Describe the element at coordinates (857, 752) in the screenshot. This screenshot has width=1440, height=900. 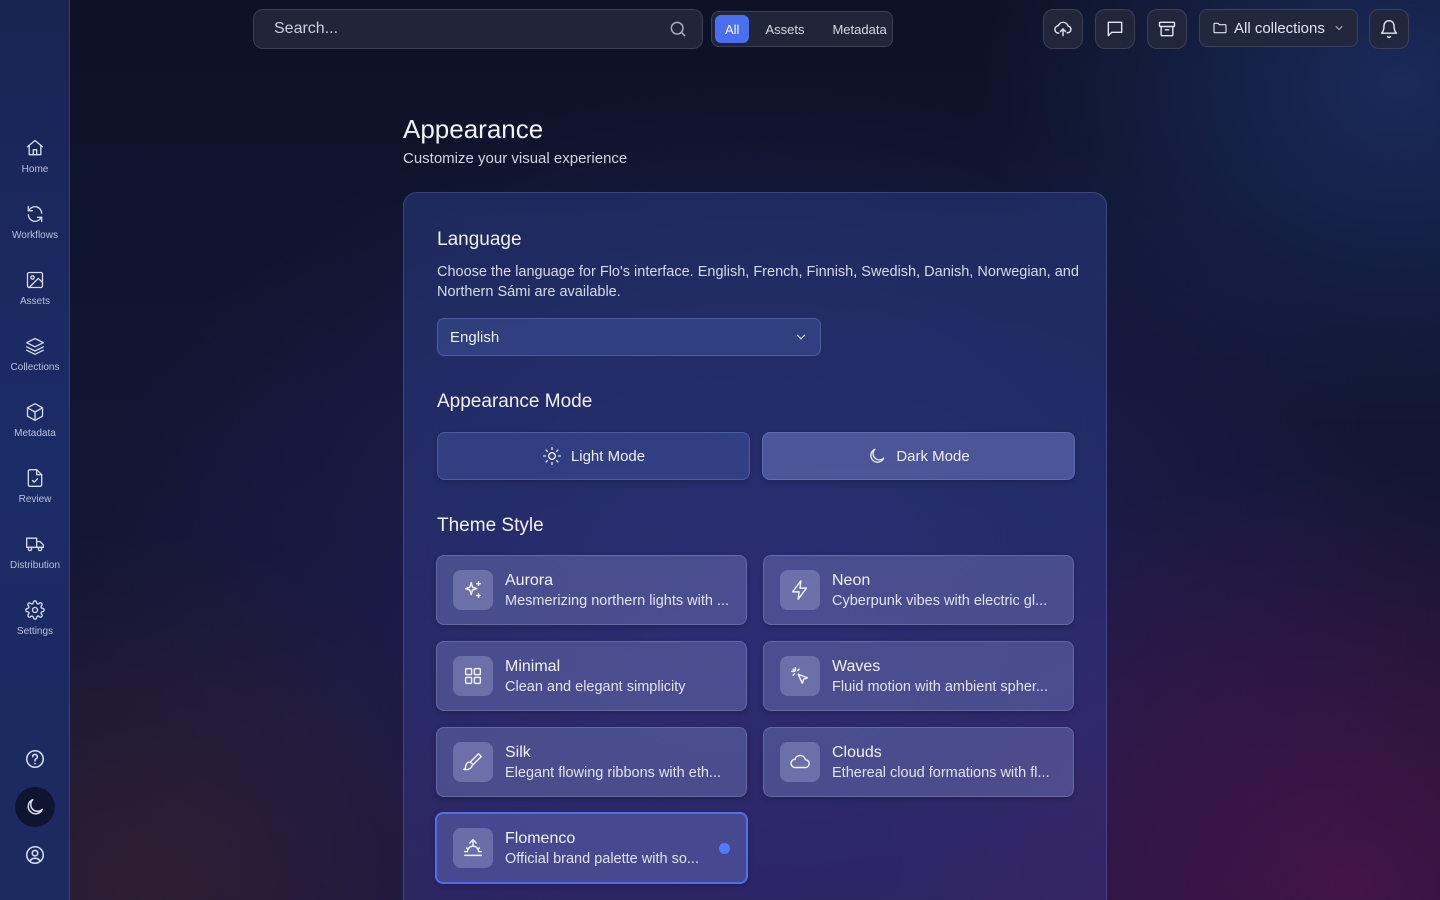
I see `theme-name: Clouds` at that location.